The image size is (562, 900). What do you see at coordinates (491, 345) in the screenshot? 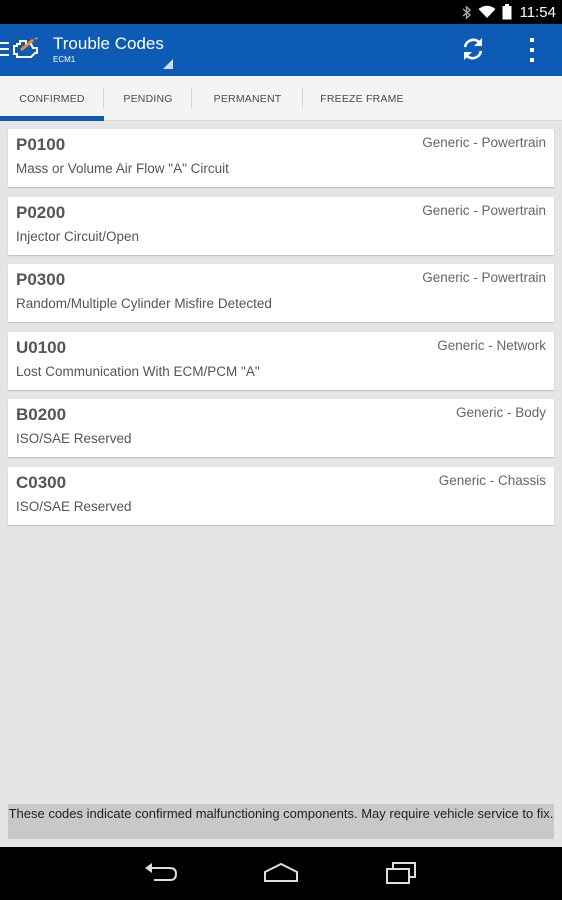
I see `dtc-category: Generic - Network` at bounding box center [491, 345].